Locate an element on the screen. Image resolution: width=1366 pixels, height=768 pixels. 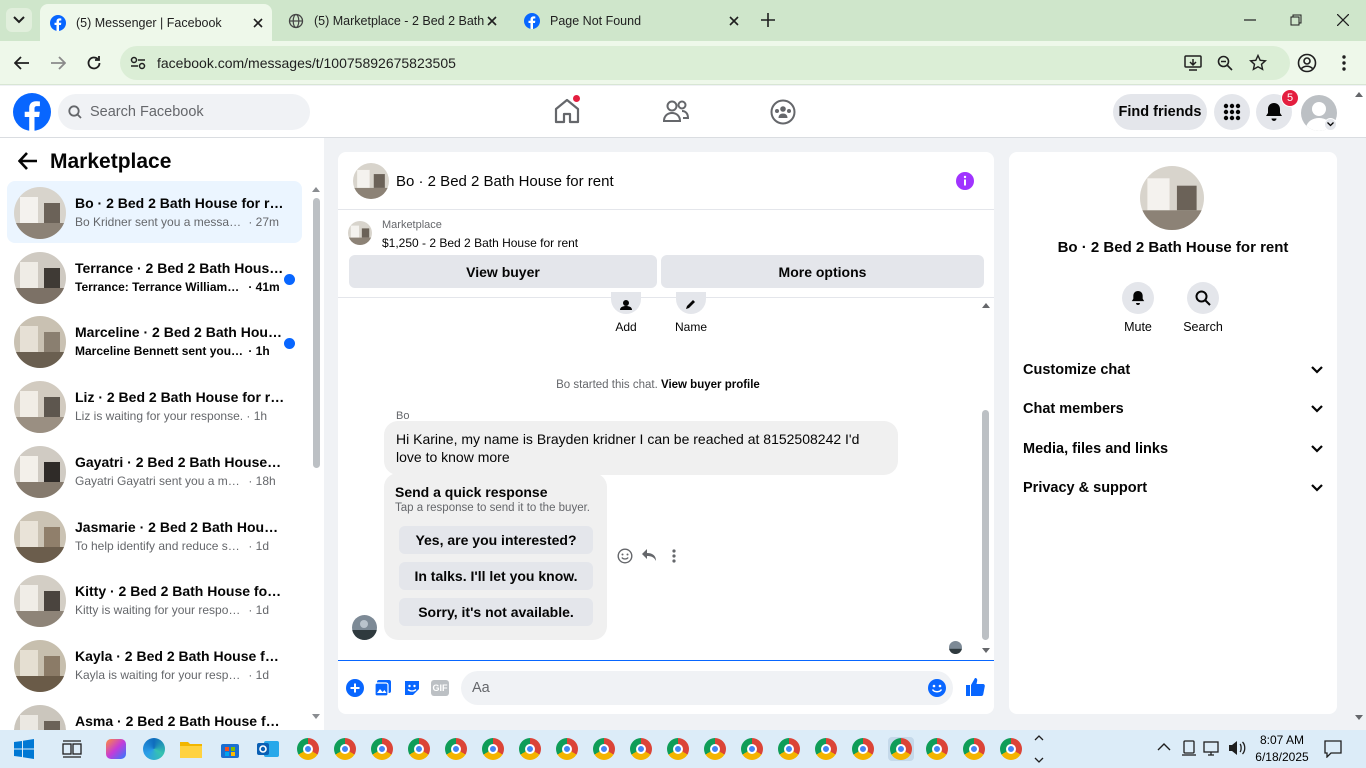
microsoft-store-icon is located at coordinates (230, 749).